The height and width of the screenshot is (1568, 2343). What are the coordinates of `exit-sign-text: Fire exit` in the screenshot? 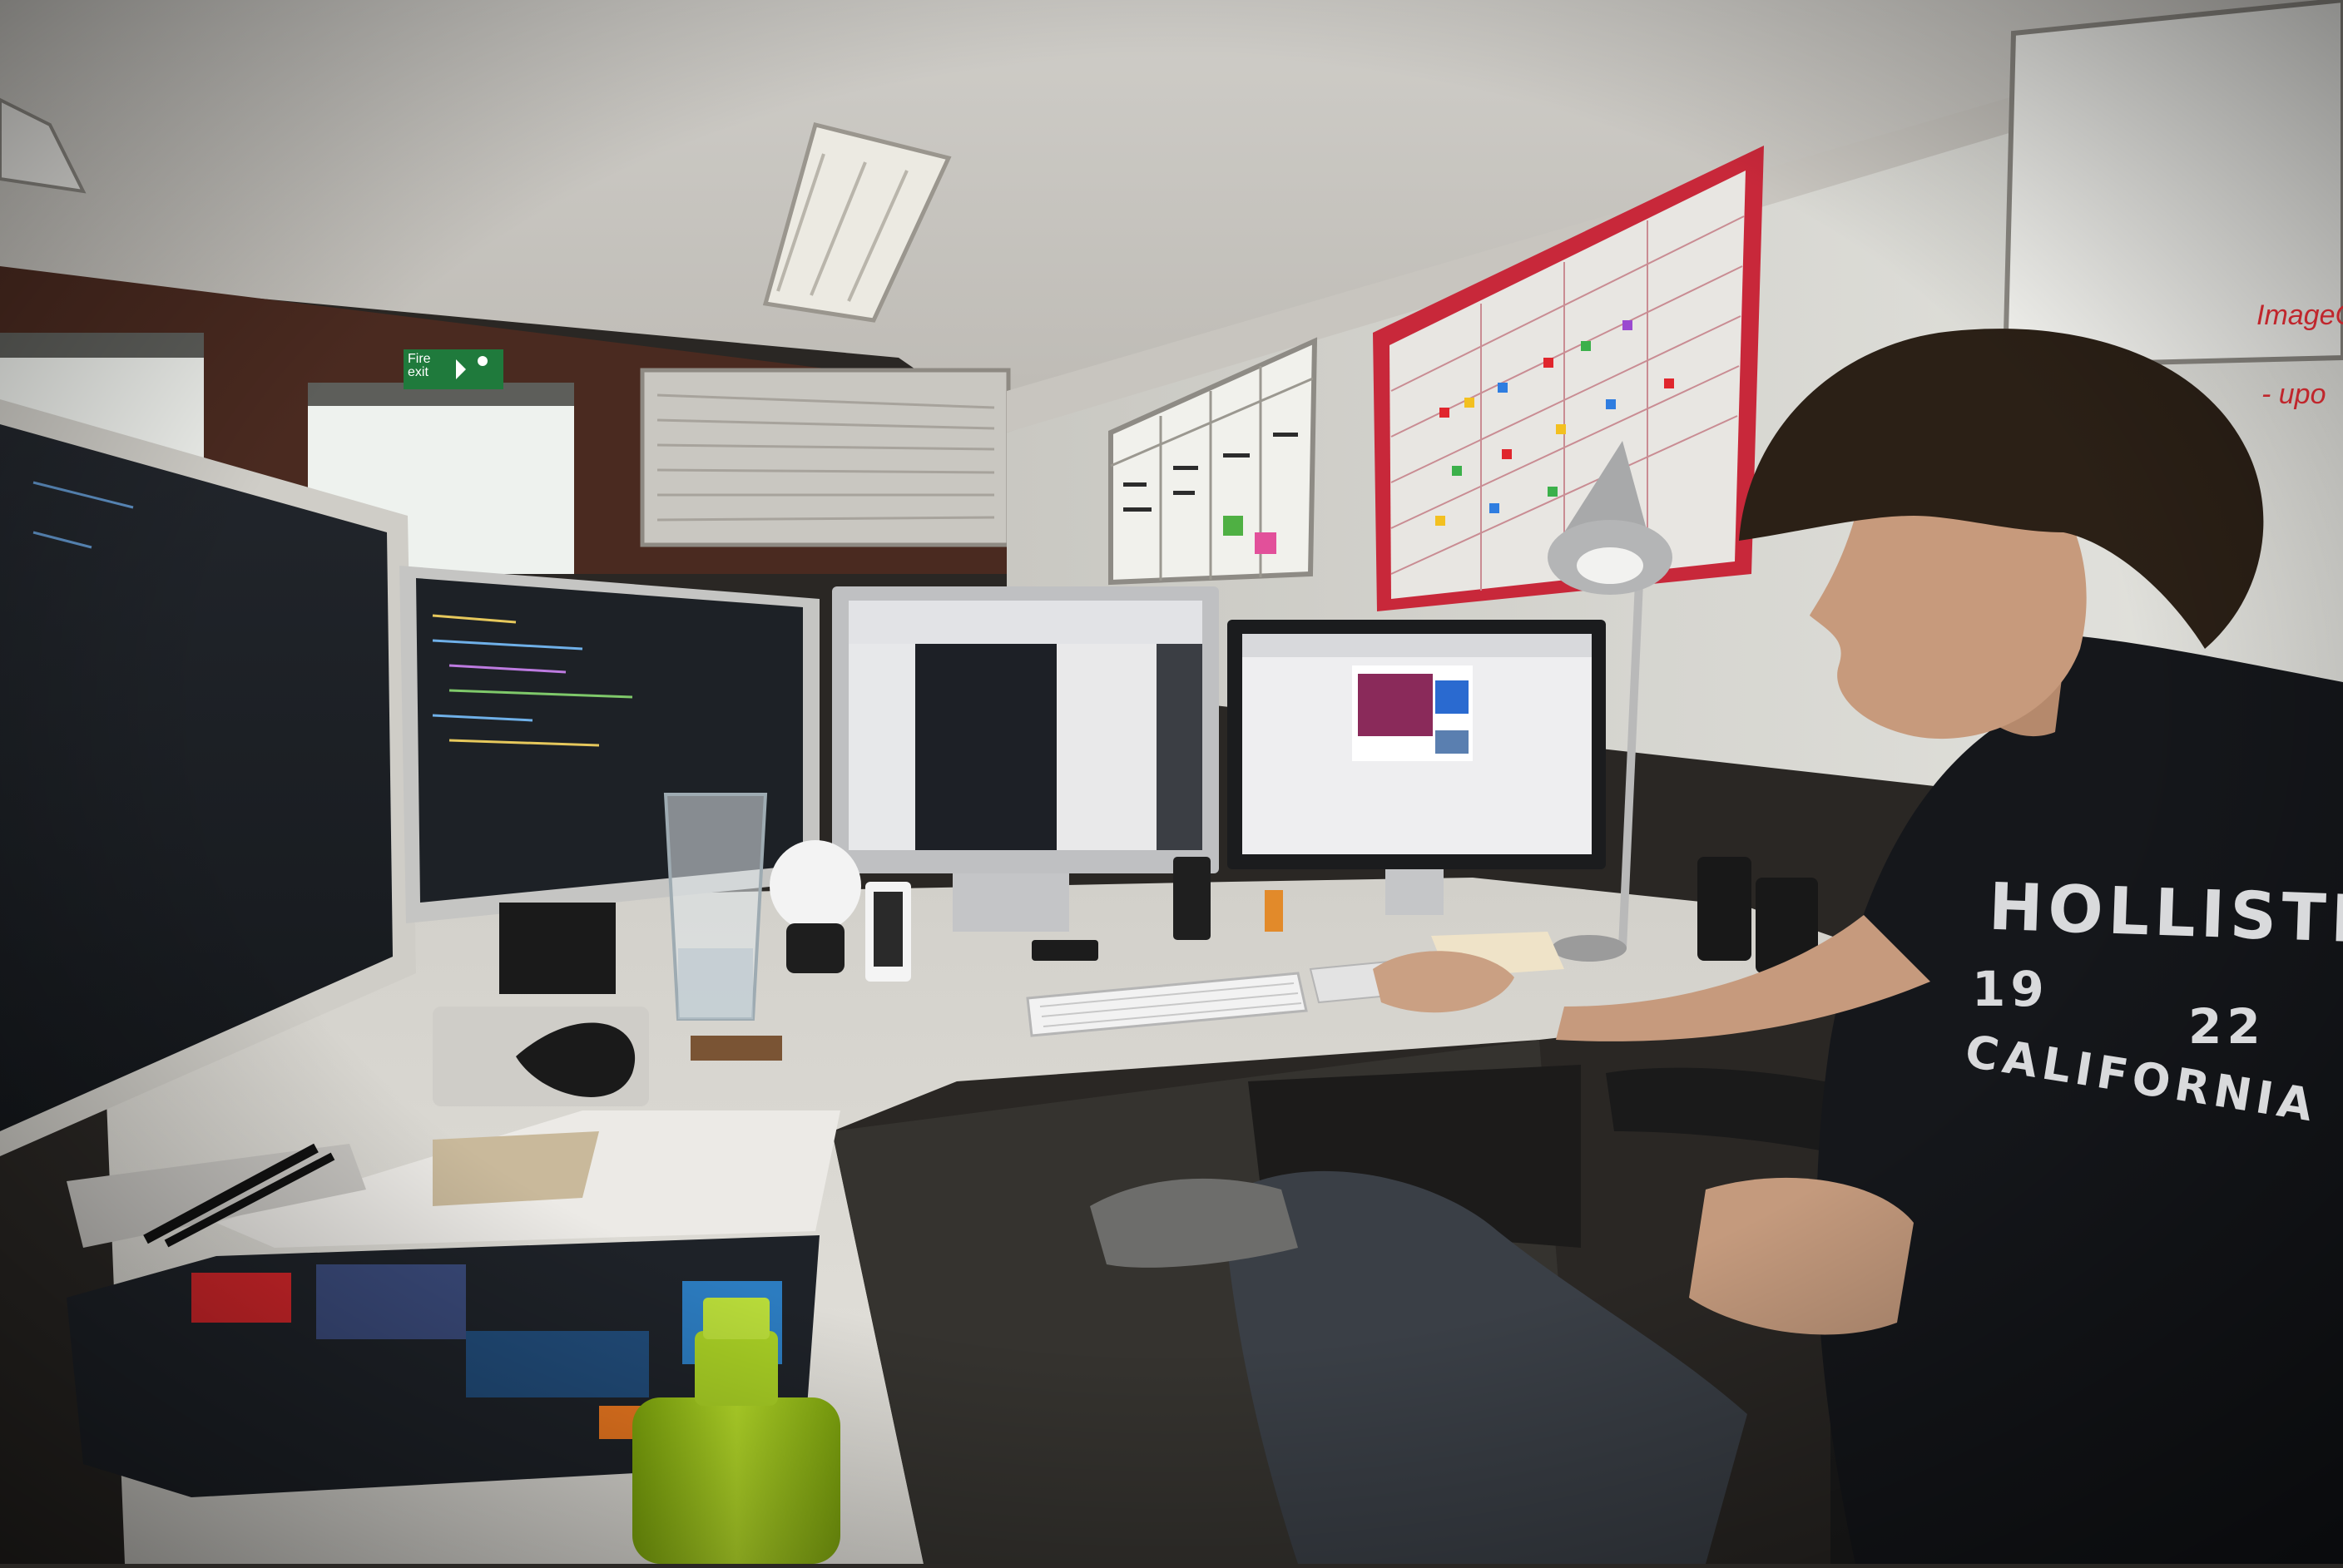 It's located at (419, 366).